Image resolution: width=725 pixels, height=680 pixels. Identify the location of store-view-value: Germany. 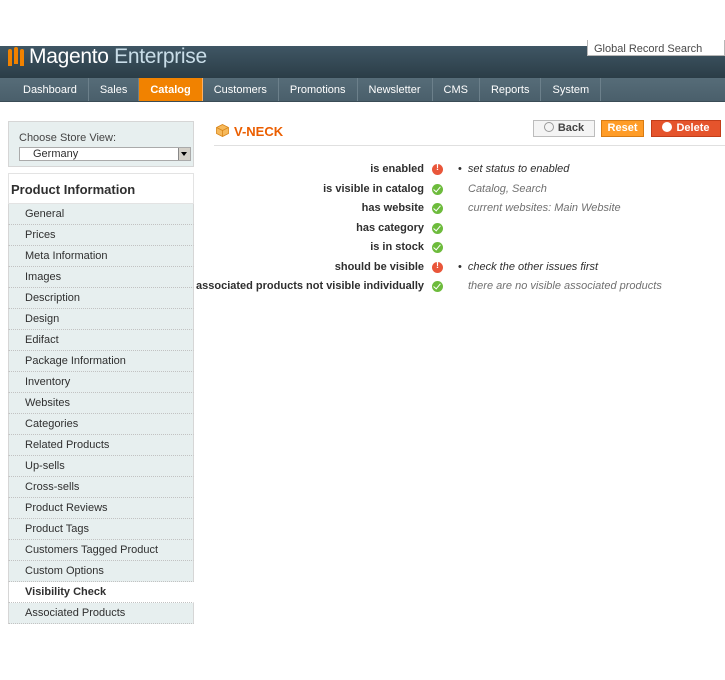
(56, 154).